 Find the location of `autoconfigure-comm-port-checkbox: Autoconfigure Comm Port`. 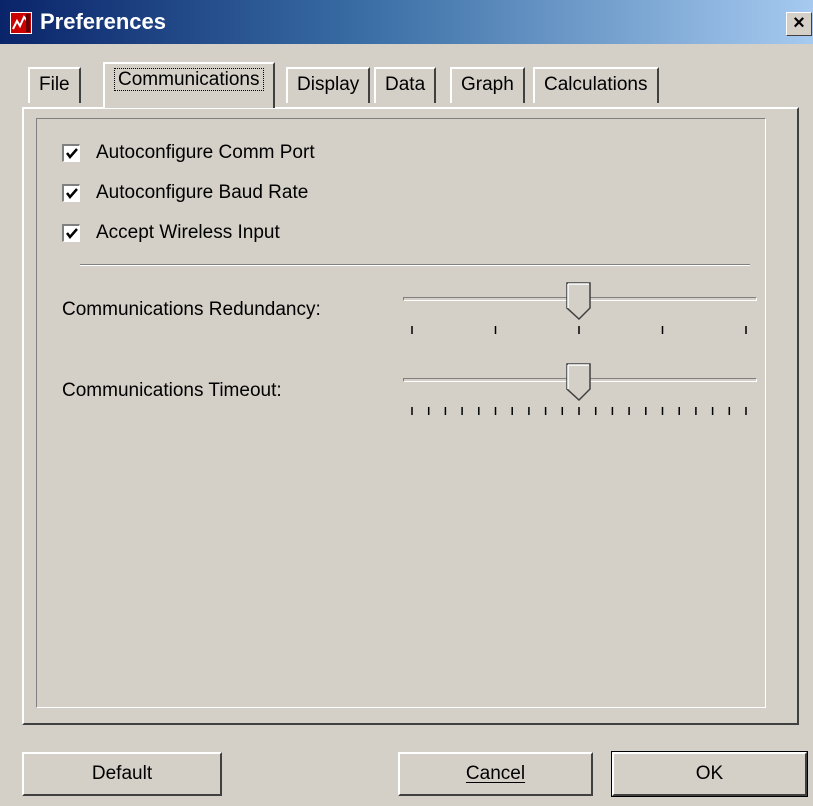

autoconfigure-comm-port-checkbox: Autoconfigure Comm Port is located at coordinates (188, 153).